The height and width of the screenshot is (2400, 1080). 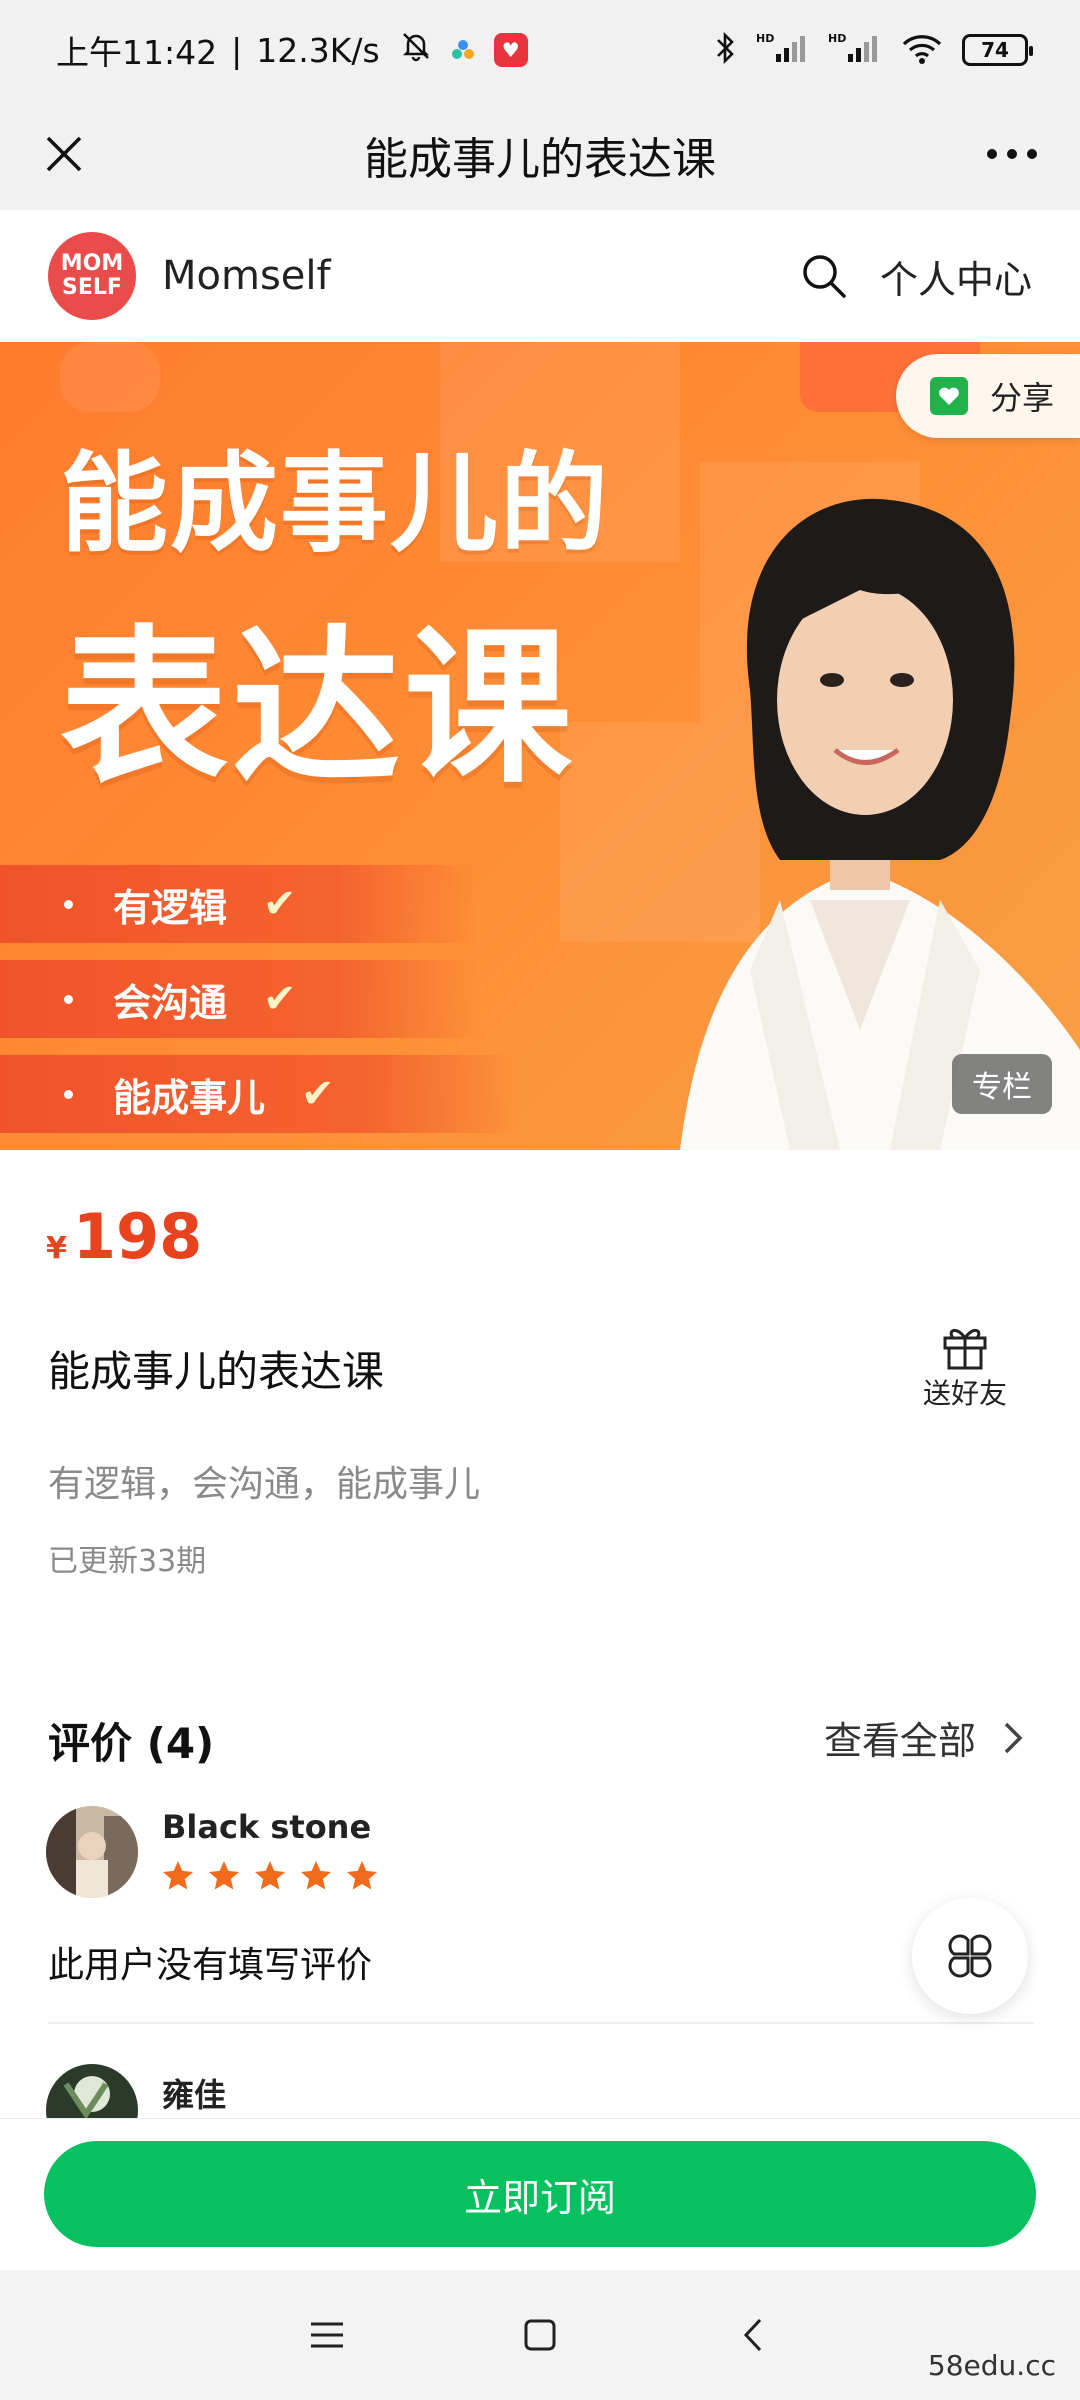 I want to click on wifi-icon, so click(x=922, y=50).